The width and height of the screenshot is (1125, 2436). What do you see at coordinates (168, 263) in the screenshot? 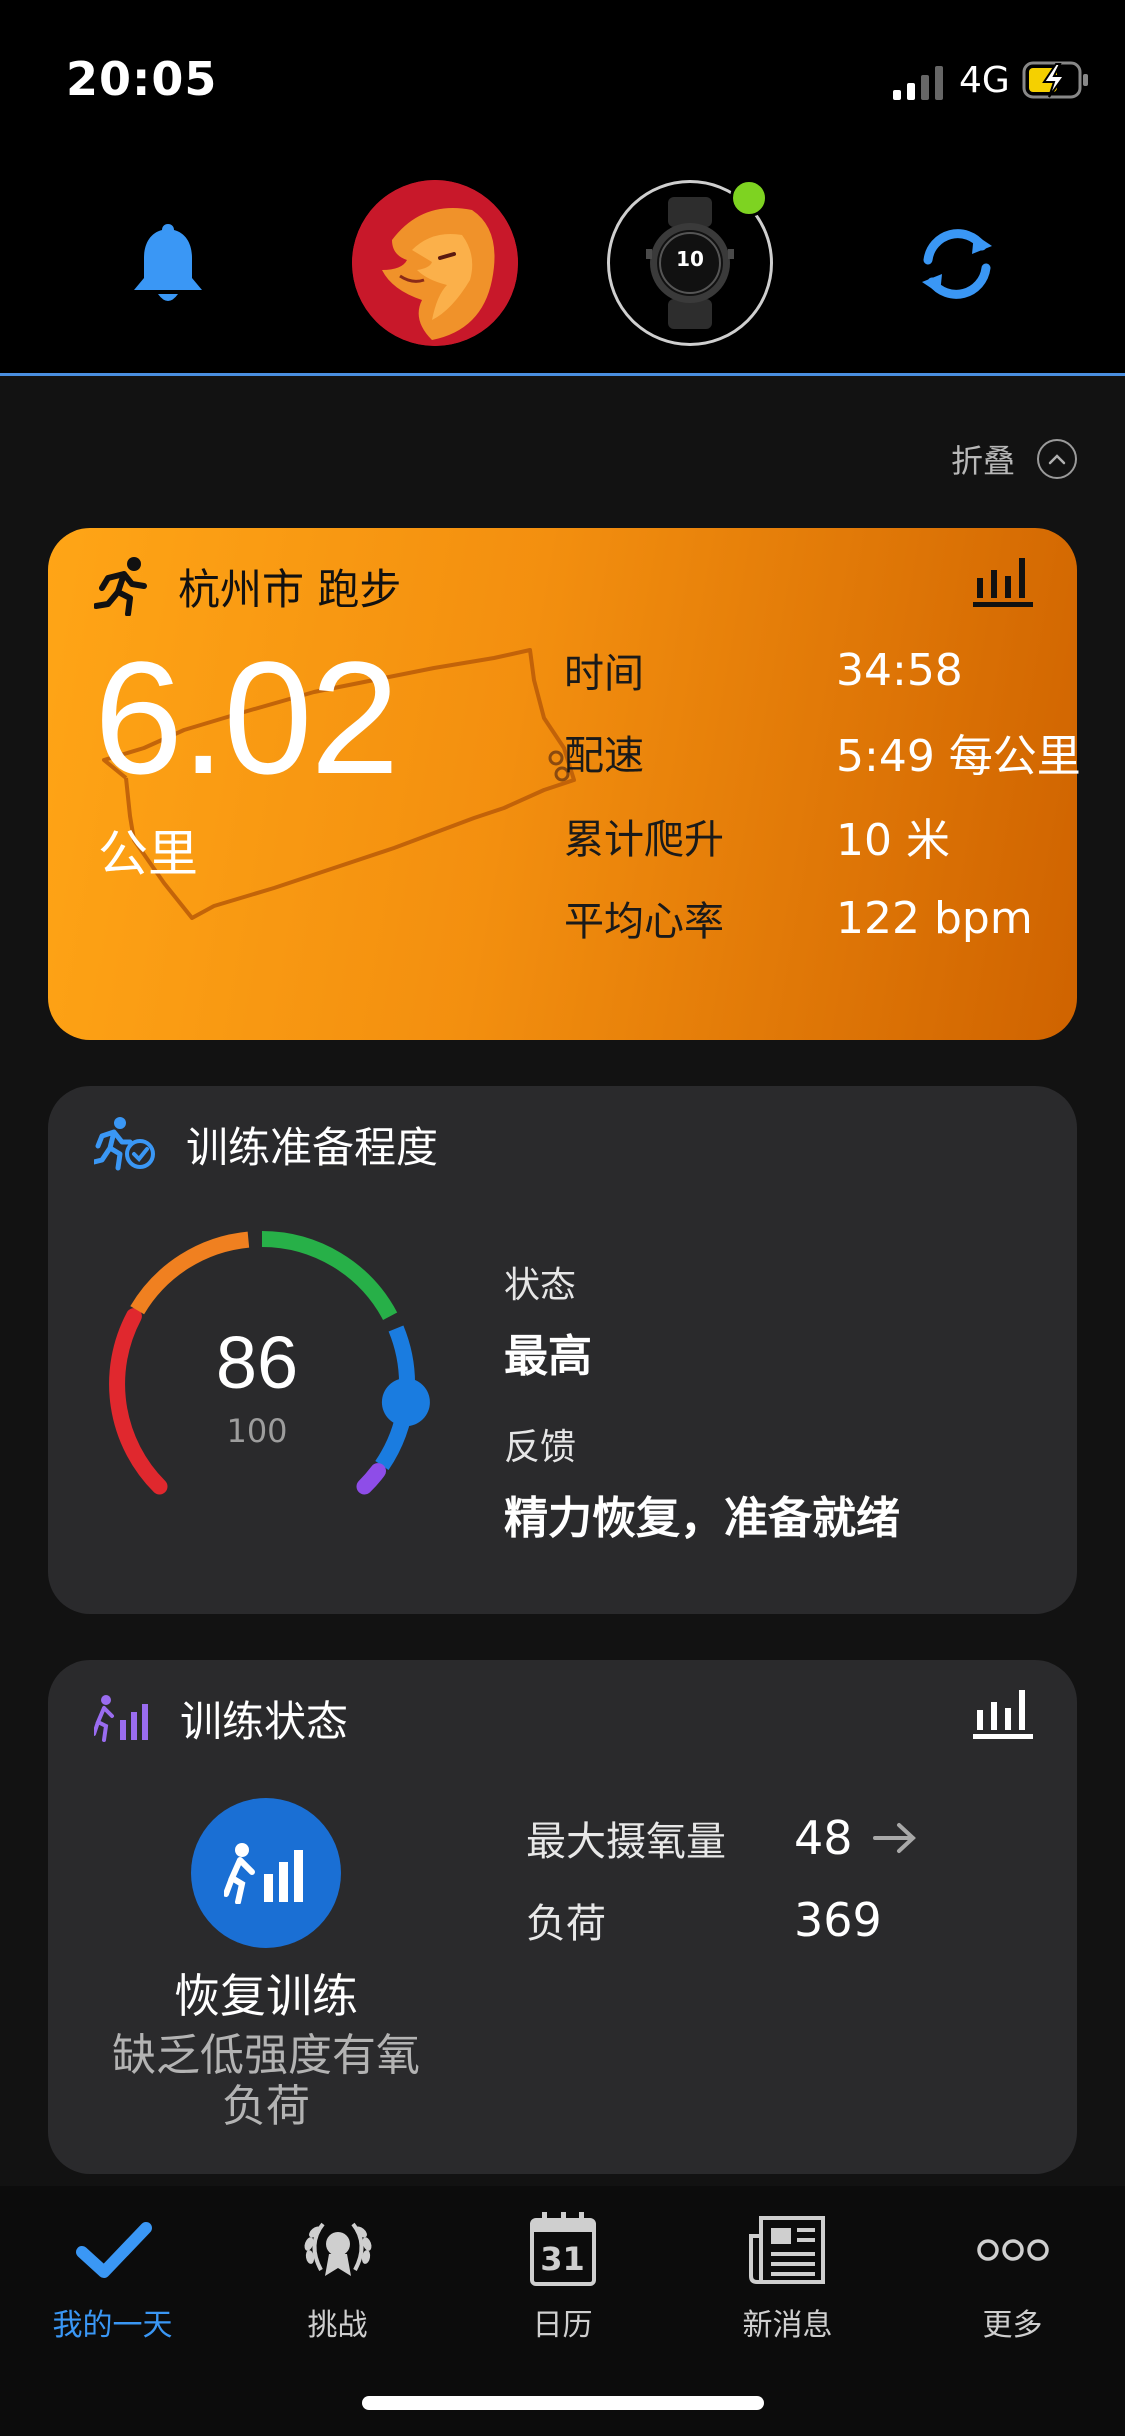
I see `bell-icon` at bounding box center [168, 263].